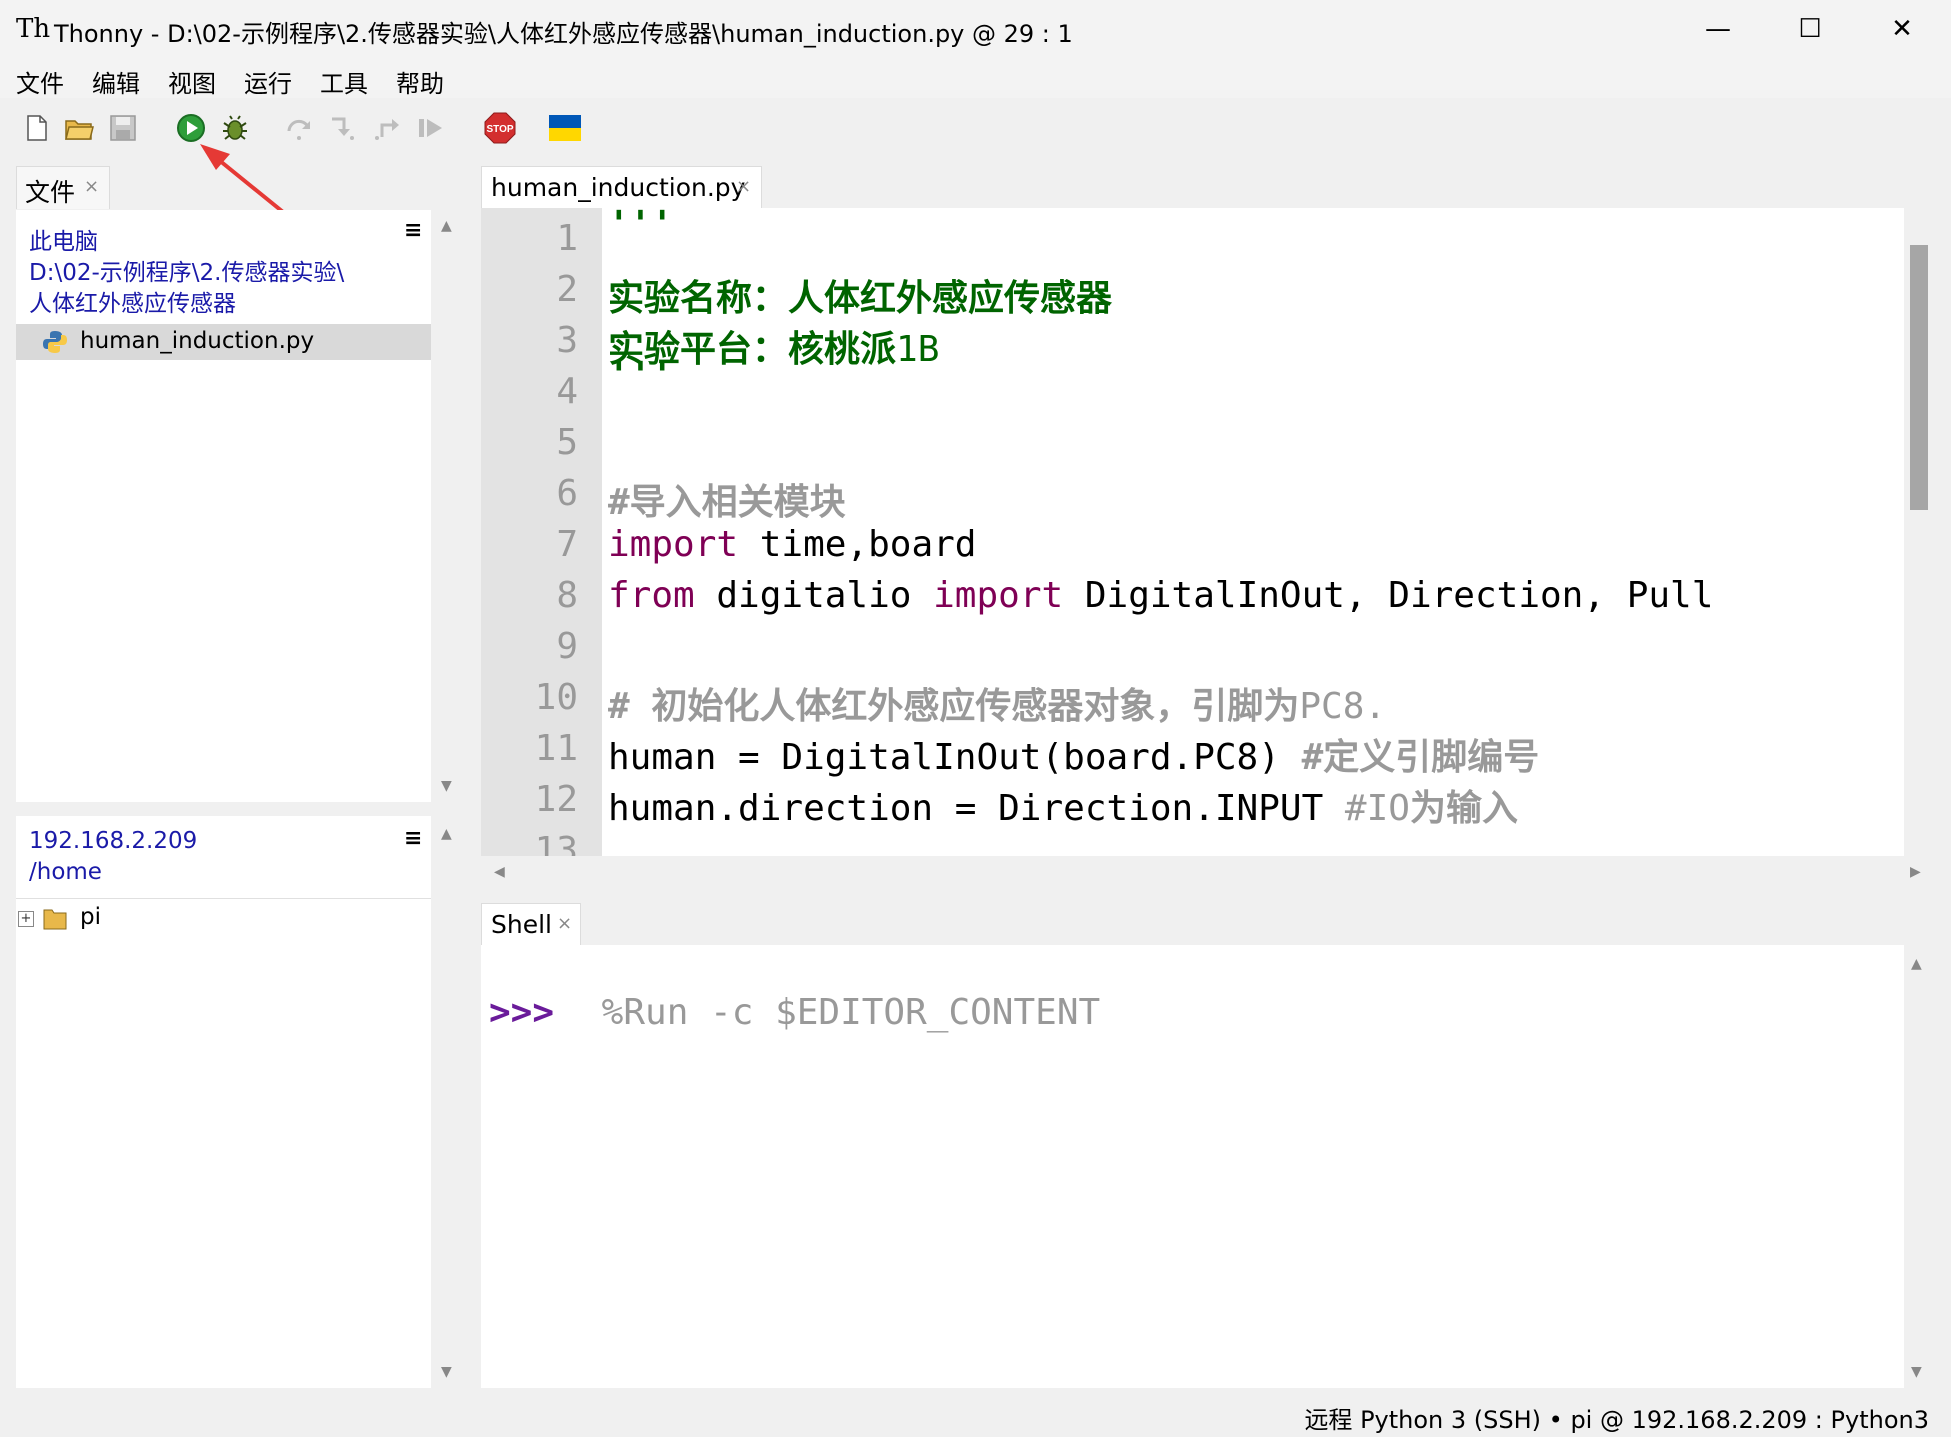 The height and width of the screenshot is (1437, 1951). Describe the element at coordinates (567, 493) in the screenshot. I see `line-number: 6` at that location.